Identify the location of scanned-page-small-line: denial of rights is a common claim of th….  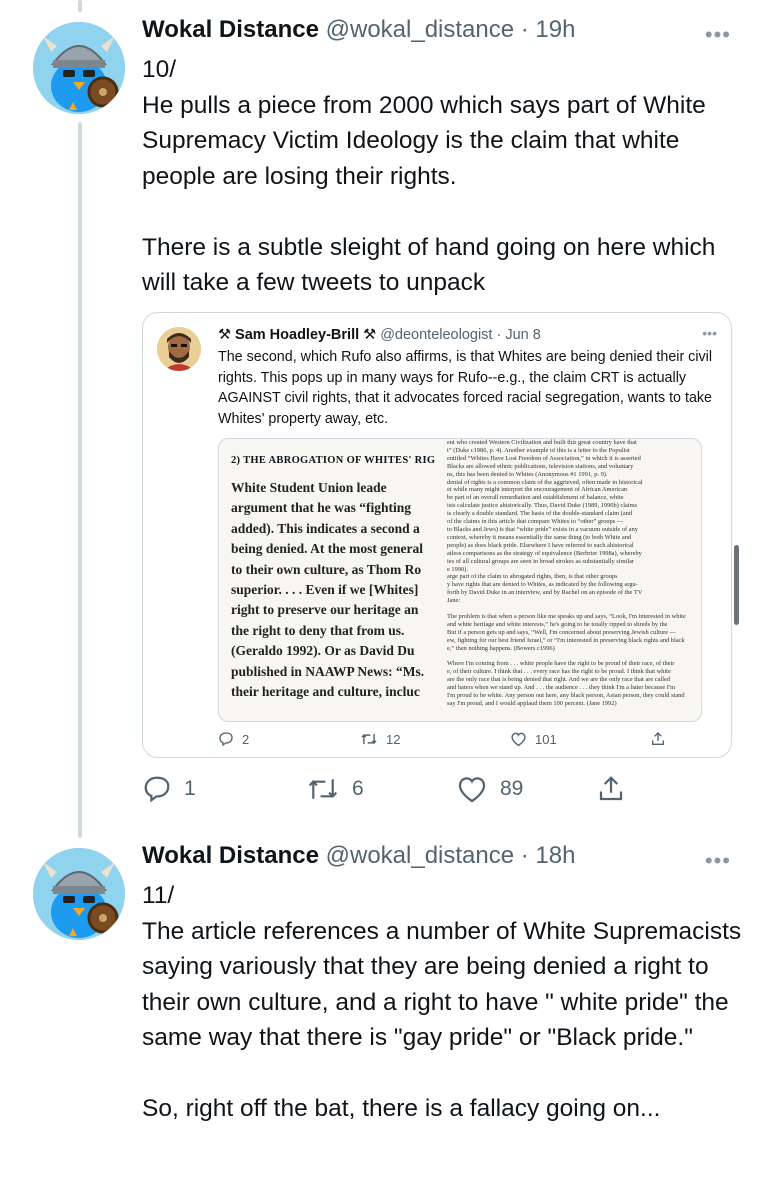
(545, 482).